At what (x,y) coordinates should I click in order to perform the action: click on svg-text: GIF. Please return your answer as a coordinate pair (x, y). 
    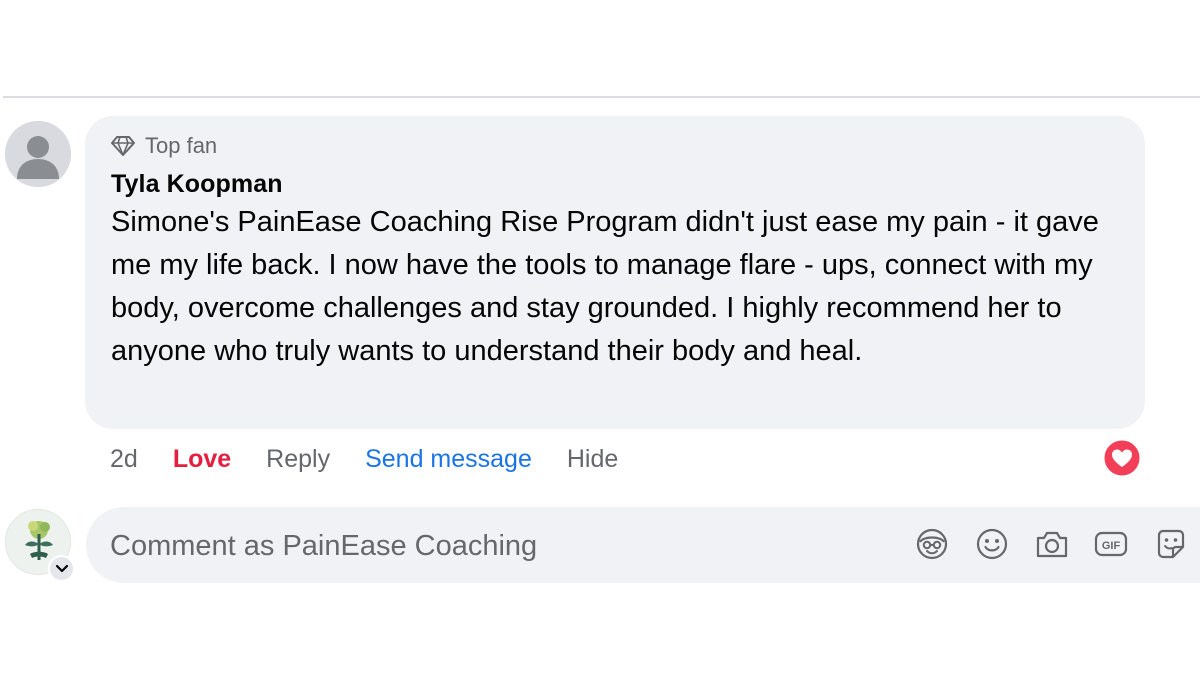
    Looking at the image, I should click on (1111, 546).